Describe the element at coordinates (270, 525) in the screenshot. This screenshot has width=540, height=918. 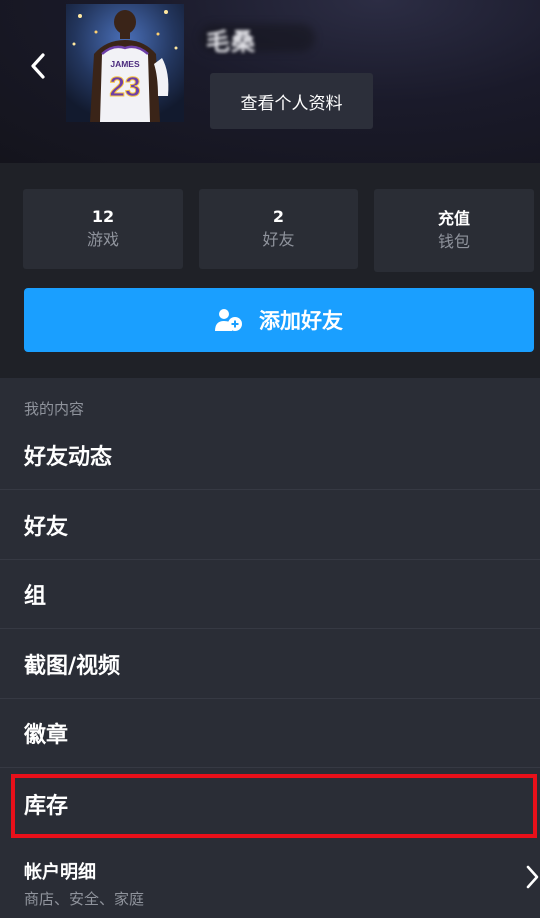
I see `menu-item-friends: 好友` at that location.